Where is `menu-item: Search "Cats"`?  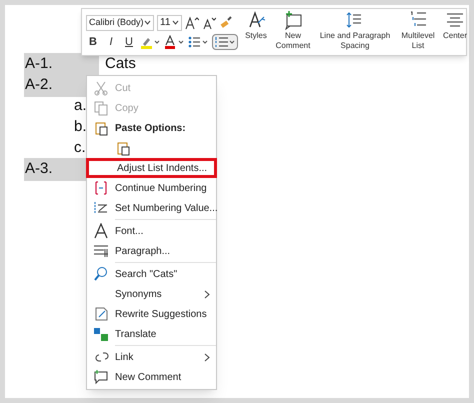
menu-item: Search "Cats" is located at coordinates (151, 274).